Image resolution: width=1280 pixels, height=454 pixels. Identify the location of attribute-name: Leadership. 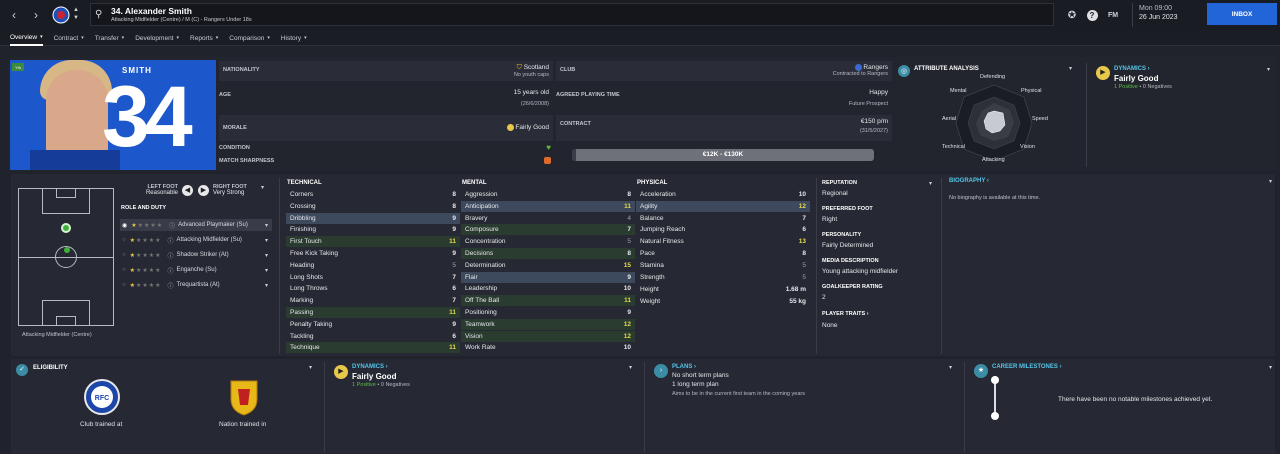
(481, 289).